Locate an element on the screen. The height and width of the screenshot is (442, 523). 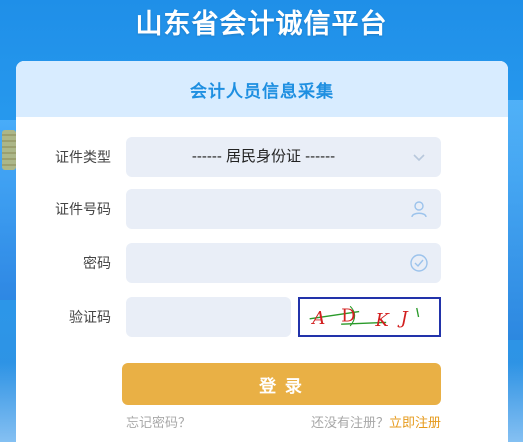
register-prompt: 还没有注册？立即注册 is located at coordinates (376, 421).